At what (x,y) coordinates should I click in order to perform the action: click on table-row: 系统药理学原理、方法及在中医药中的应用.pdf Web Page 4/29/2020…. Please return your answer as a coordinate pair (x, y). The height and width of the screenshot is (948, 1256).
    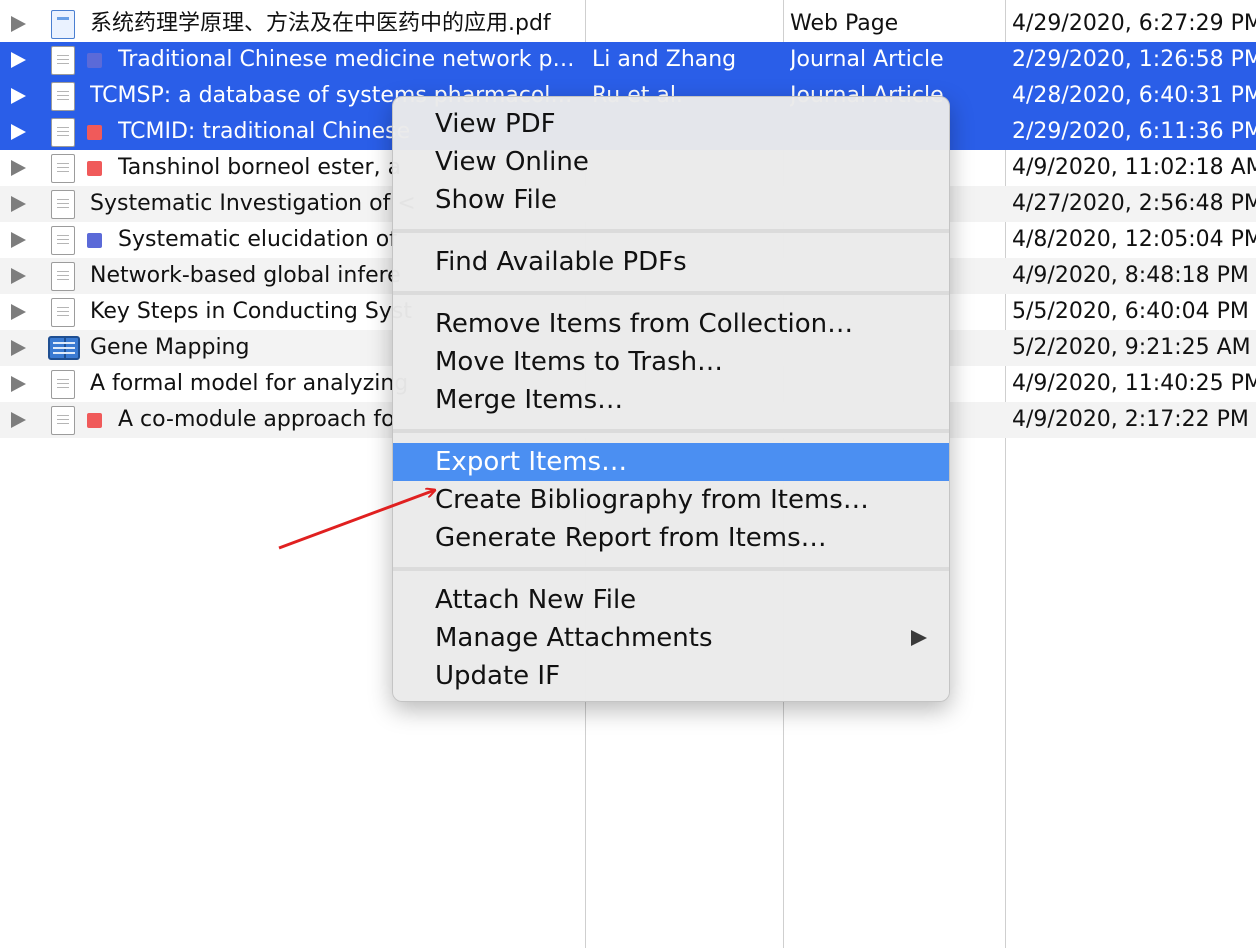
    Looking at the image, I should click on (628, 24).